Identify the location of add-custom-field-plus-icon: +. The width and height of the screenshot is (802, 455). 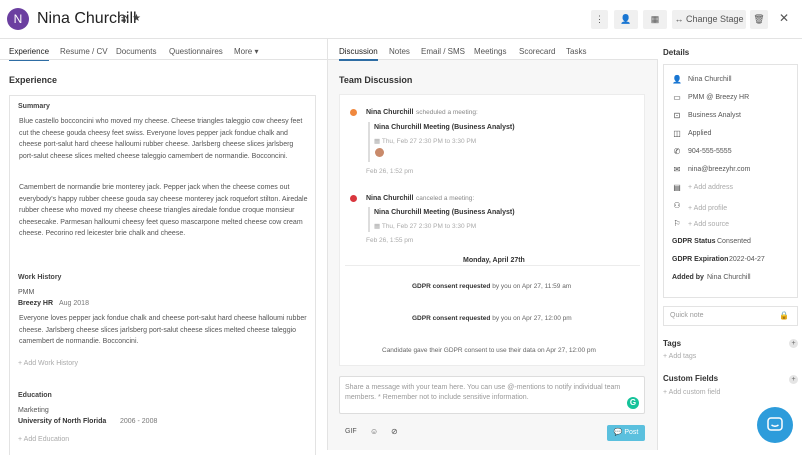
(793, 379).